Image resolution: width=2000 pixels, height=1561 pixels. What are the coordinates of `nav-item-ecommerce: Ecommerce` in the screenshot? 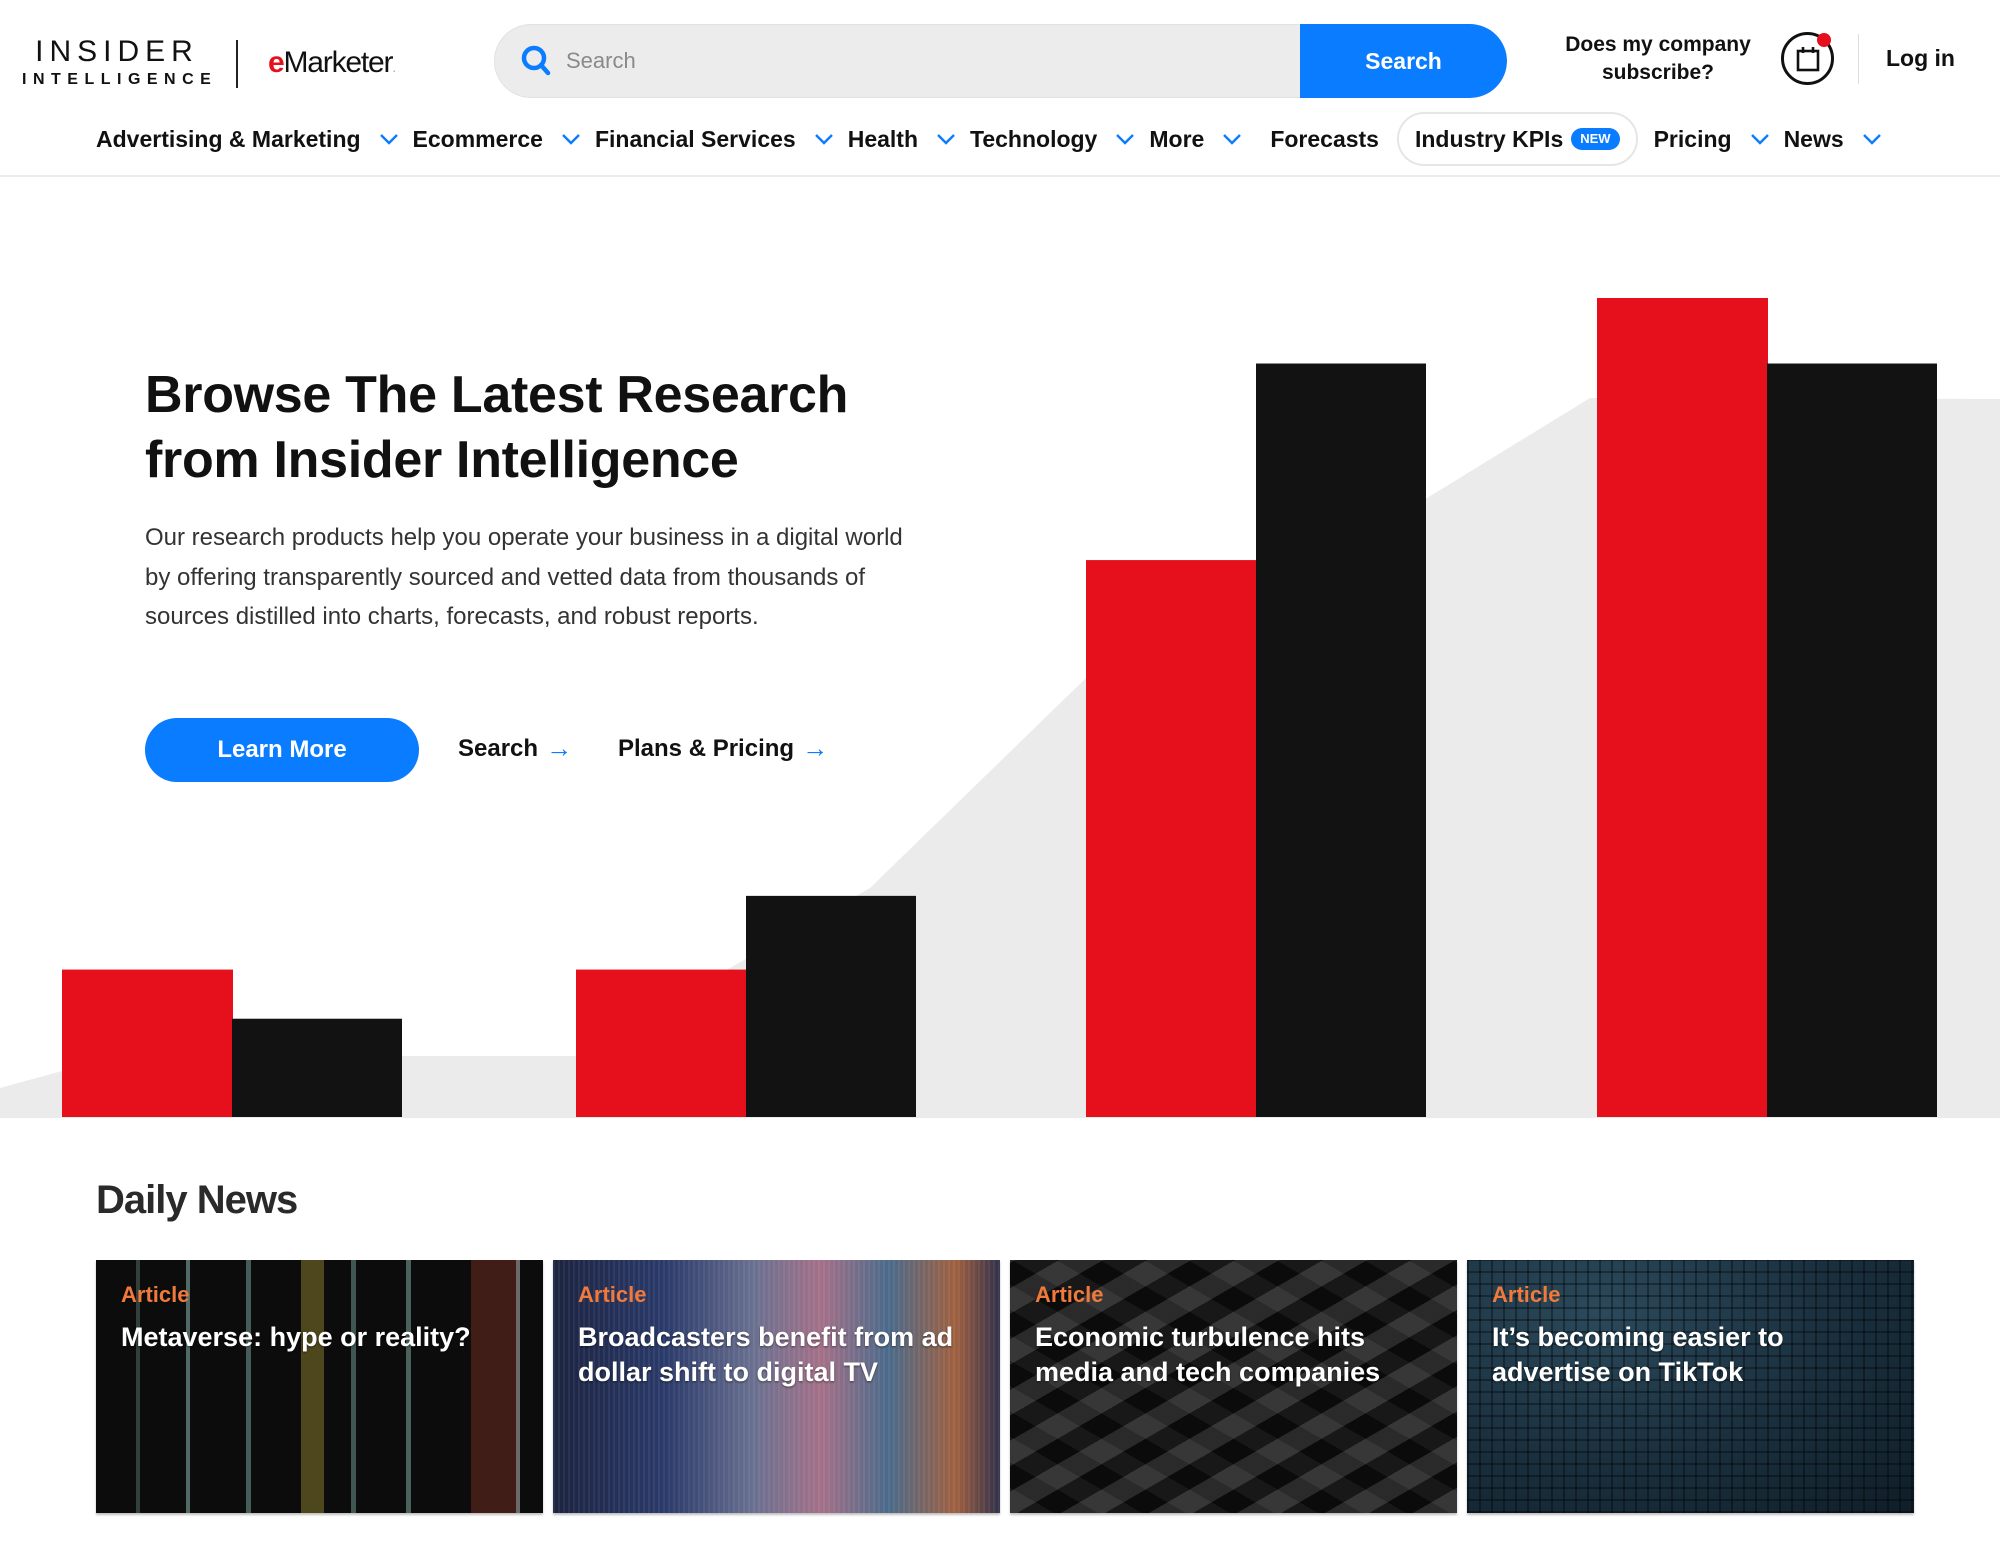 It's located at (504, 139).